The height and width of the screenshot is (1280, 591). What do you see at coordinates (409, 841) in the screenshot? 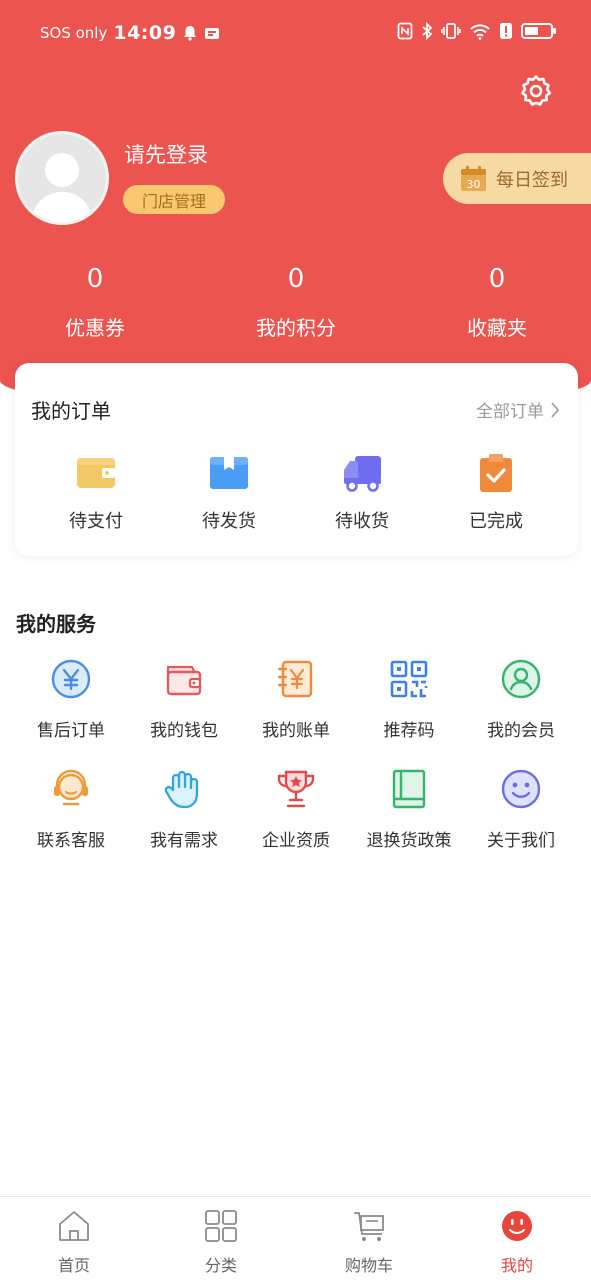
I see `service-label: 退换货政策` at bounding box center [409, 841].